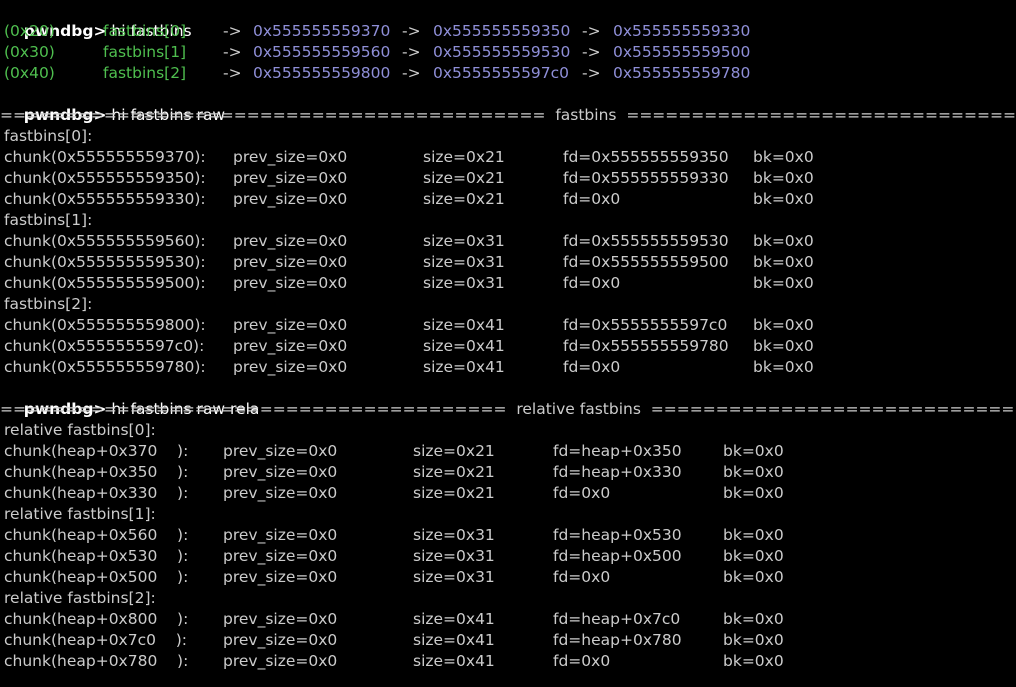 Image resolution: width=1016 pixels, height=687 pixels. Describe the element at coordinates (105, 178) in the screenshot. I see `chunk-id: chunk(0x555555559350):` at that location.